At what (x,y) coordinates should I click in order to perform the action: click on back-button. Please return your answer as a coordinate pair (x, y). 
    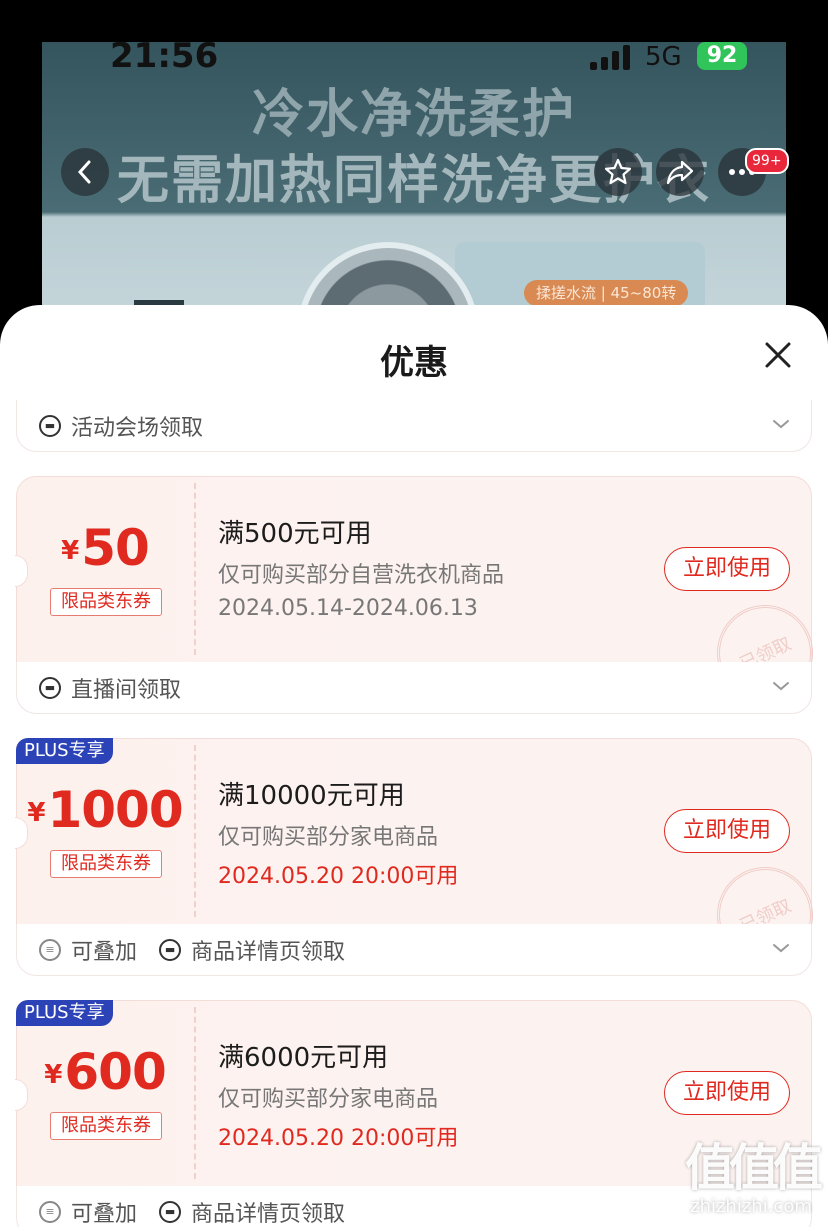
    Looking at the image, I should click on (85, 172).